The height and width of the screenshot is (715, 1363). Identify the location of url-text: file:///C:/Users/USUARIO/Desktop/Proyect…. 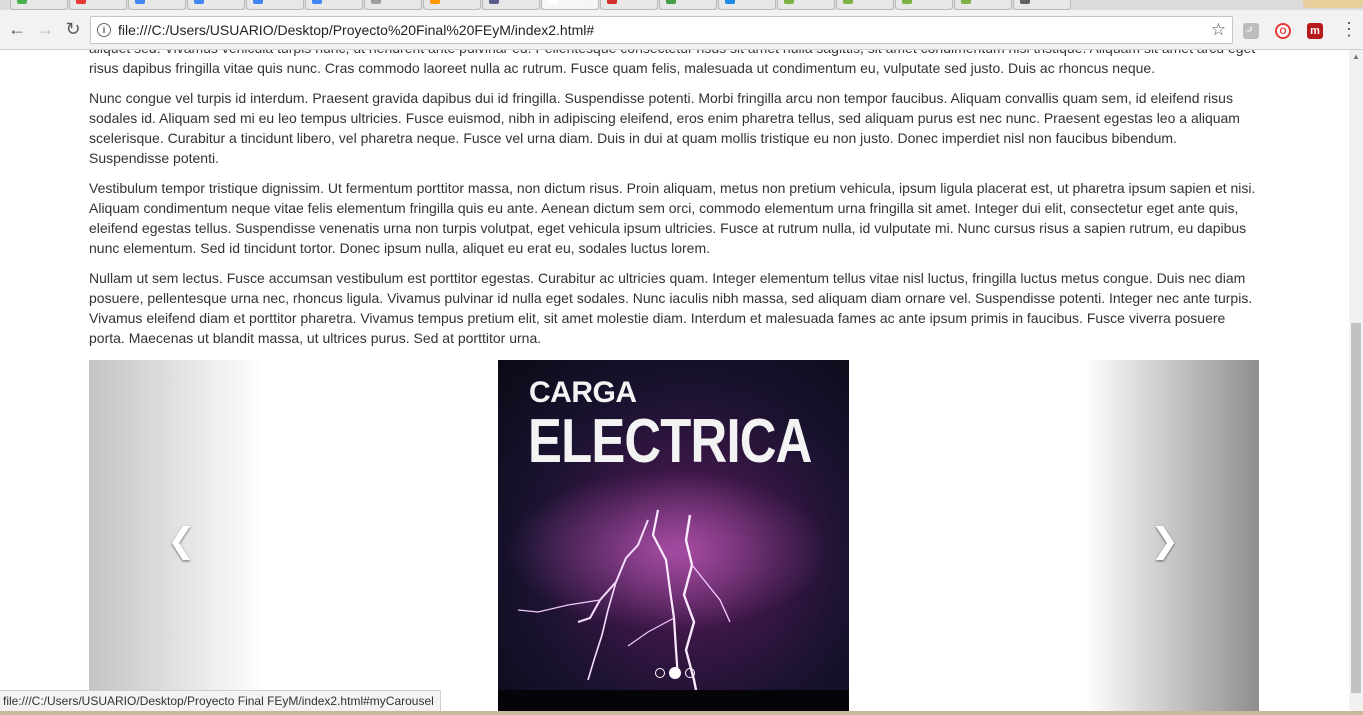
(356, 30).